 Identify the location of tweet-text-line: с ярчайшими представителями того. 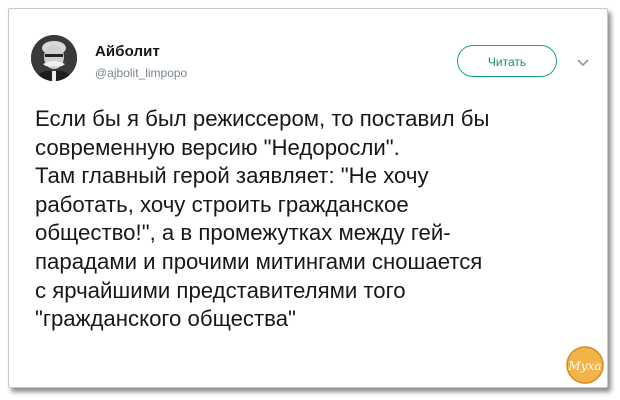
(220, 290).